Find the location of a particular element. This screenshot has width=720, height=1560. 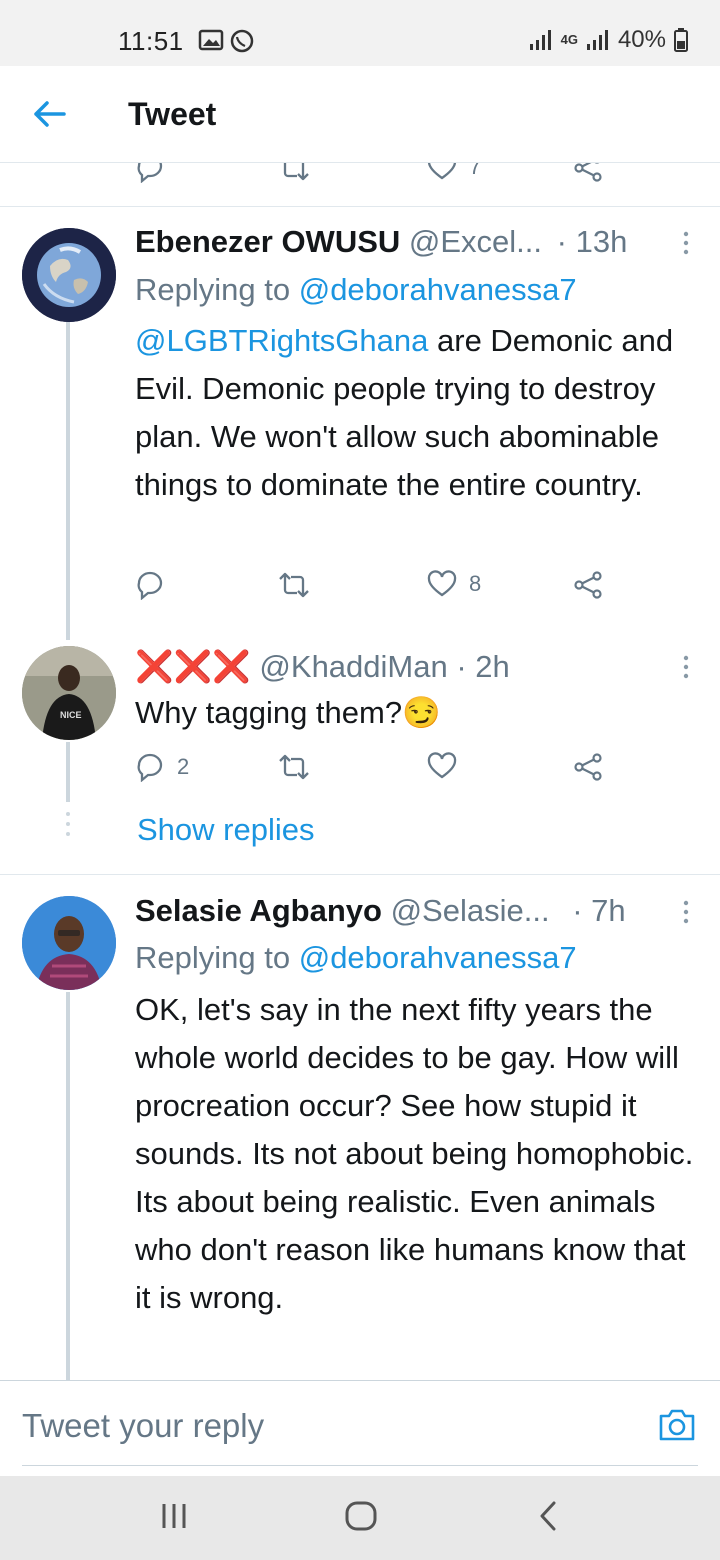

reply-button: 2 is located at coordinates (162, 767).